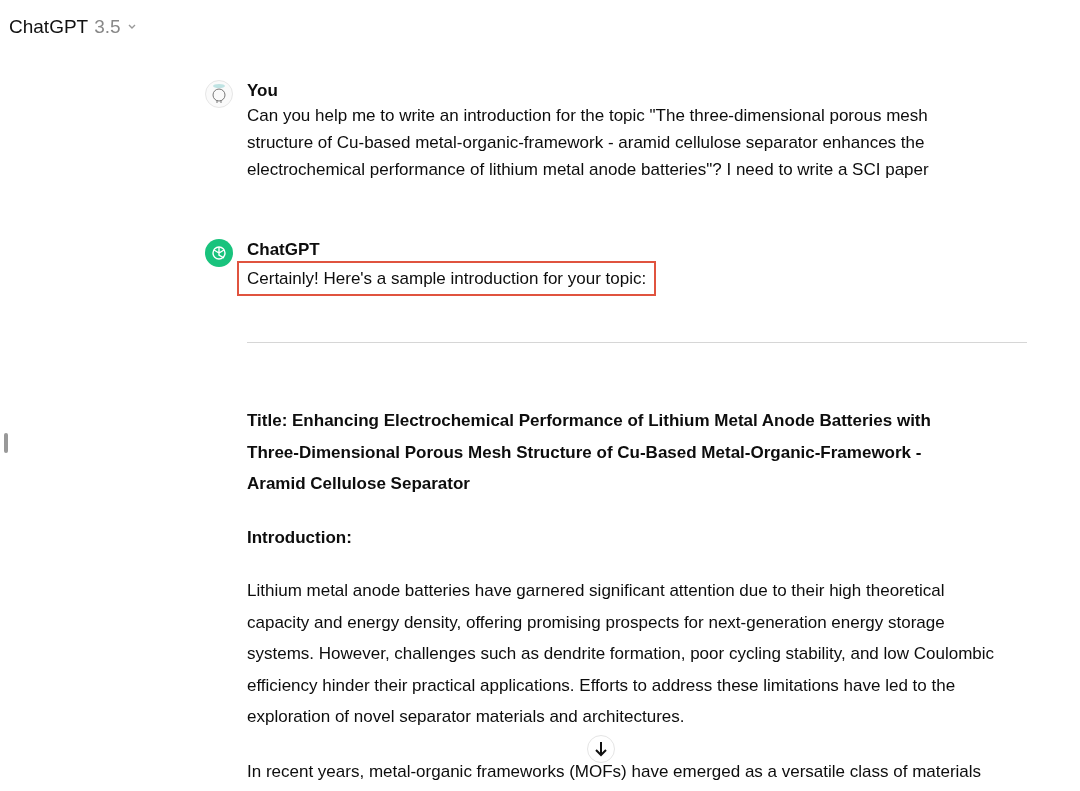 Image resolution: width=1080 pixels, height=791 pixels. I want to click on highlighted-message-text: Certainly! Here's a sample introduction for your topic:, so click(447, 278).